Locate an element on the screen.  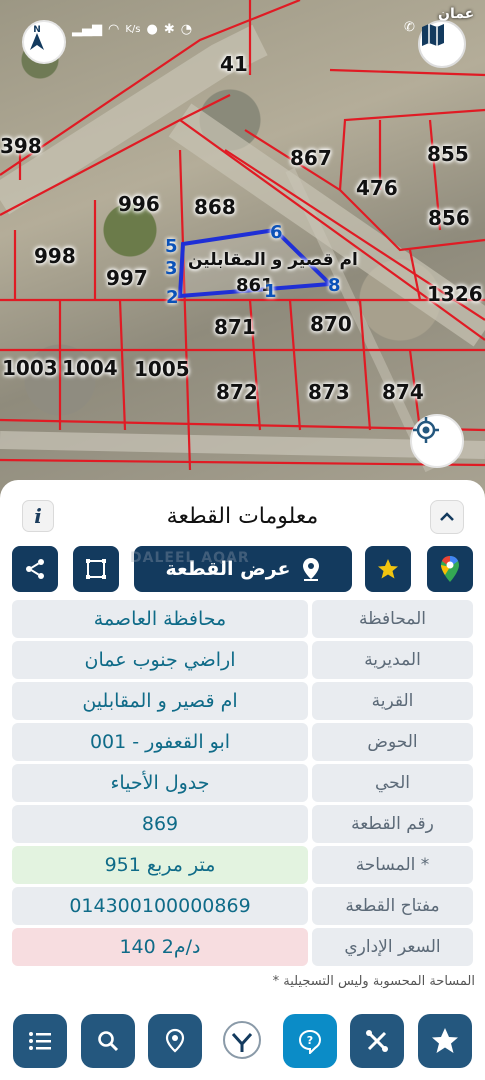
parcel-label: 871 is located at coordinates (235, 327).